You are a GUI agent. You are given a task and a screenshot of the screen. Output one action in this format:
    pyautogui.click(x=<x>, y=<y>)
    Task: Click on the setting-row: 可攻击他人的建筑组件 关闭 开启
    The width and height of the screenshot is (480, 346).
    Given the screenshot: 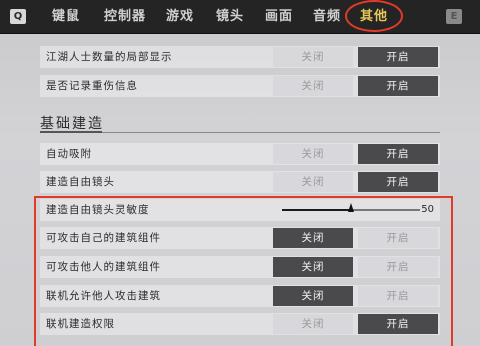 What is the action you would take?
    pyautogui.click(x=240, y=267)
    